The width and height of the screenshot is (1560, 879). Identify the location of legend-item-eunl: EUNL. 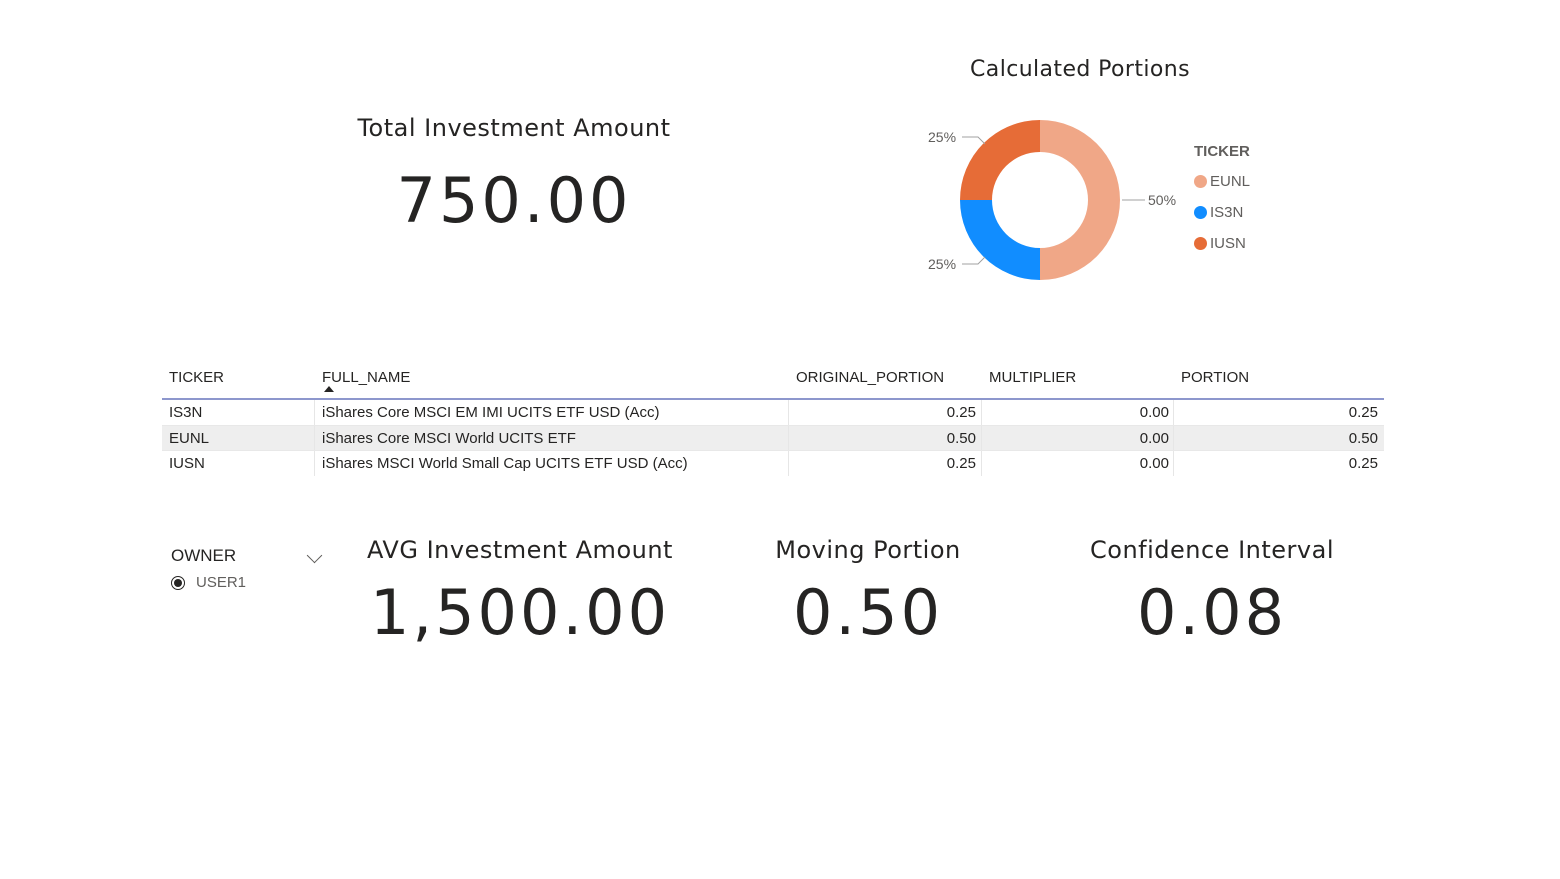
(1222, 181).